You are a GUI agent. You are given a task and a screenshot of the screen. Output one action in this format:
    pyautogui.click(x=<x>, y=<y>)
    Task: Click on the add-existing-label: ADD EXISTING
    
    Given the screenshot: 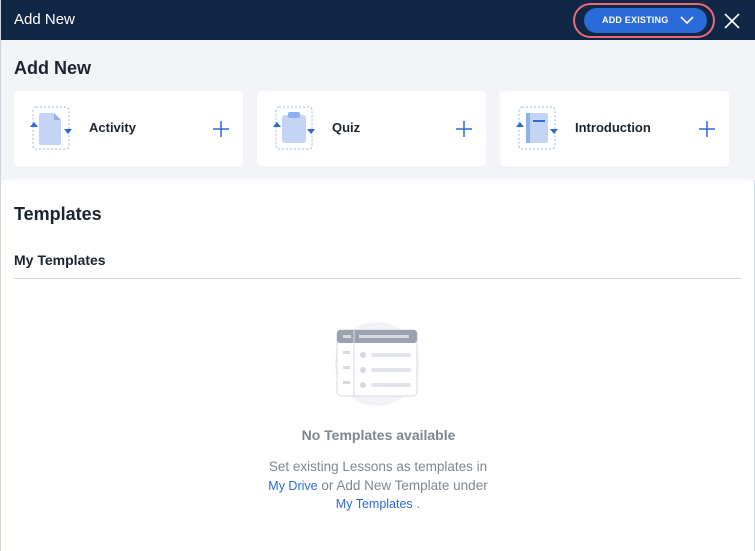 What is the action you would take?
    pyautogui.click(x=635, y=20)
    